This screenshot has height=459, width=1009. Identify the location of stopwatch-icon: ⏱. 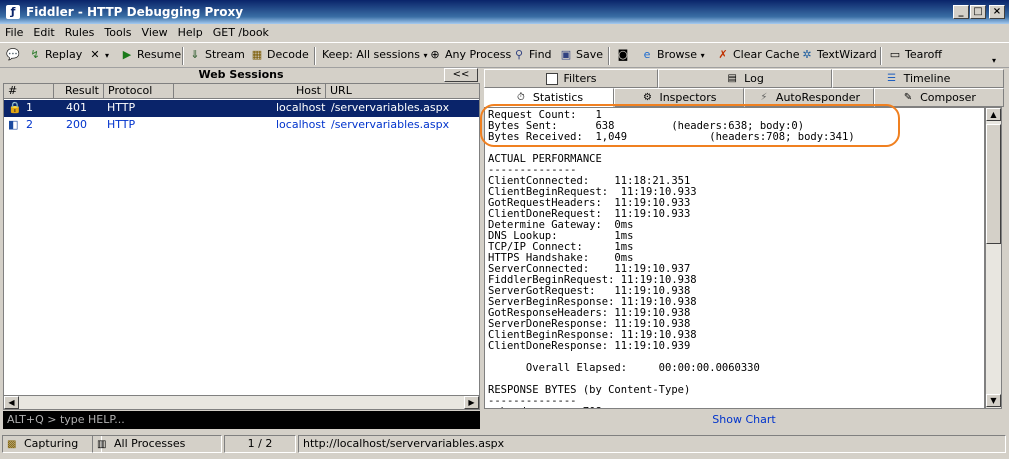
(520, 97).